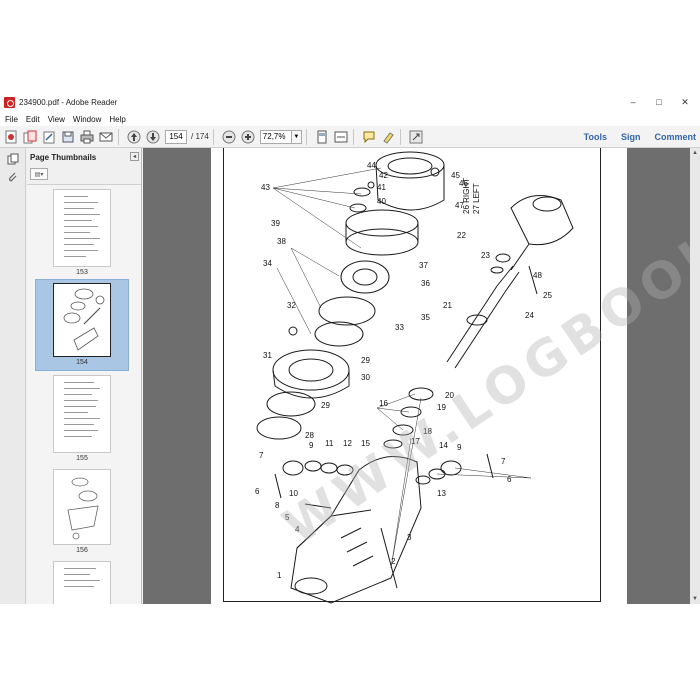 The height and width of the screenshot is (700, 700). What do you see at coordinates (68, 102) in the screenshot?
I see `window-title: 234900.pdf - Adobe Reader` at bounding box center [68, 102].